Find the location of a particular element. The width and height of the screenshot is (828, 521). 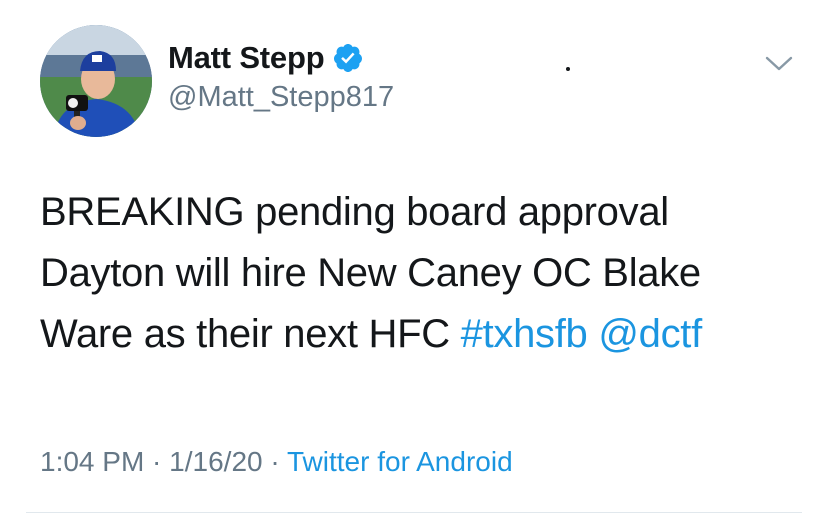

tweet-text-line: Dayton will hire New Caney OC Blake is located at coordinates (370, 273).